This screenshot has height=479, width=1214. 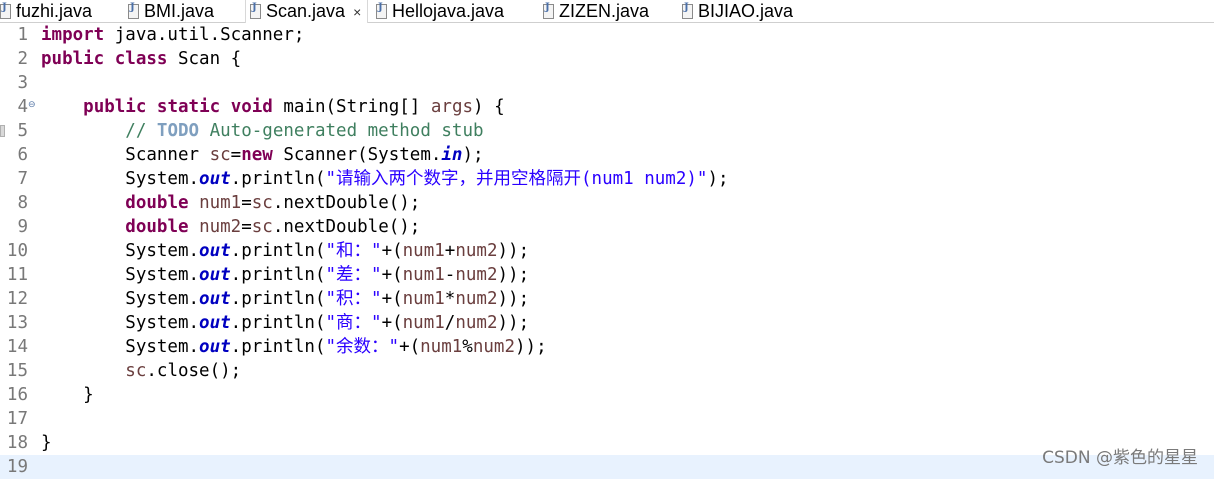 What do you see at coordinates (607, 35) in the screenshot?
I see `code-line: 1 import java.util.Scanner;` at bounding box center [607, 35].